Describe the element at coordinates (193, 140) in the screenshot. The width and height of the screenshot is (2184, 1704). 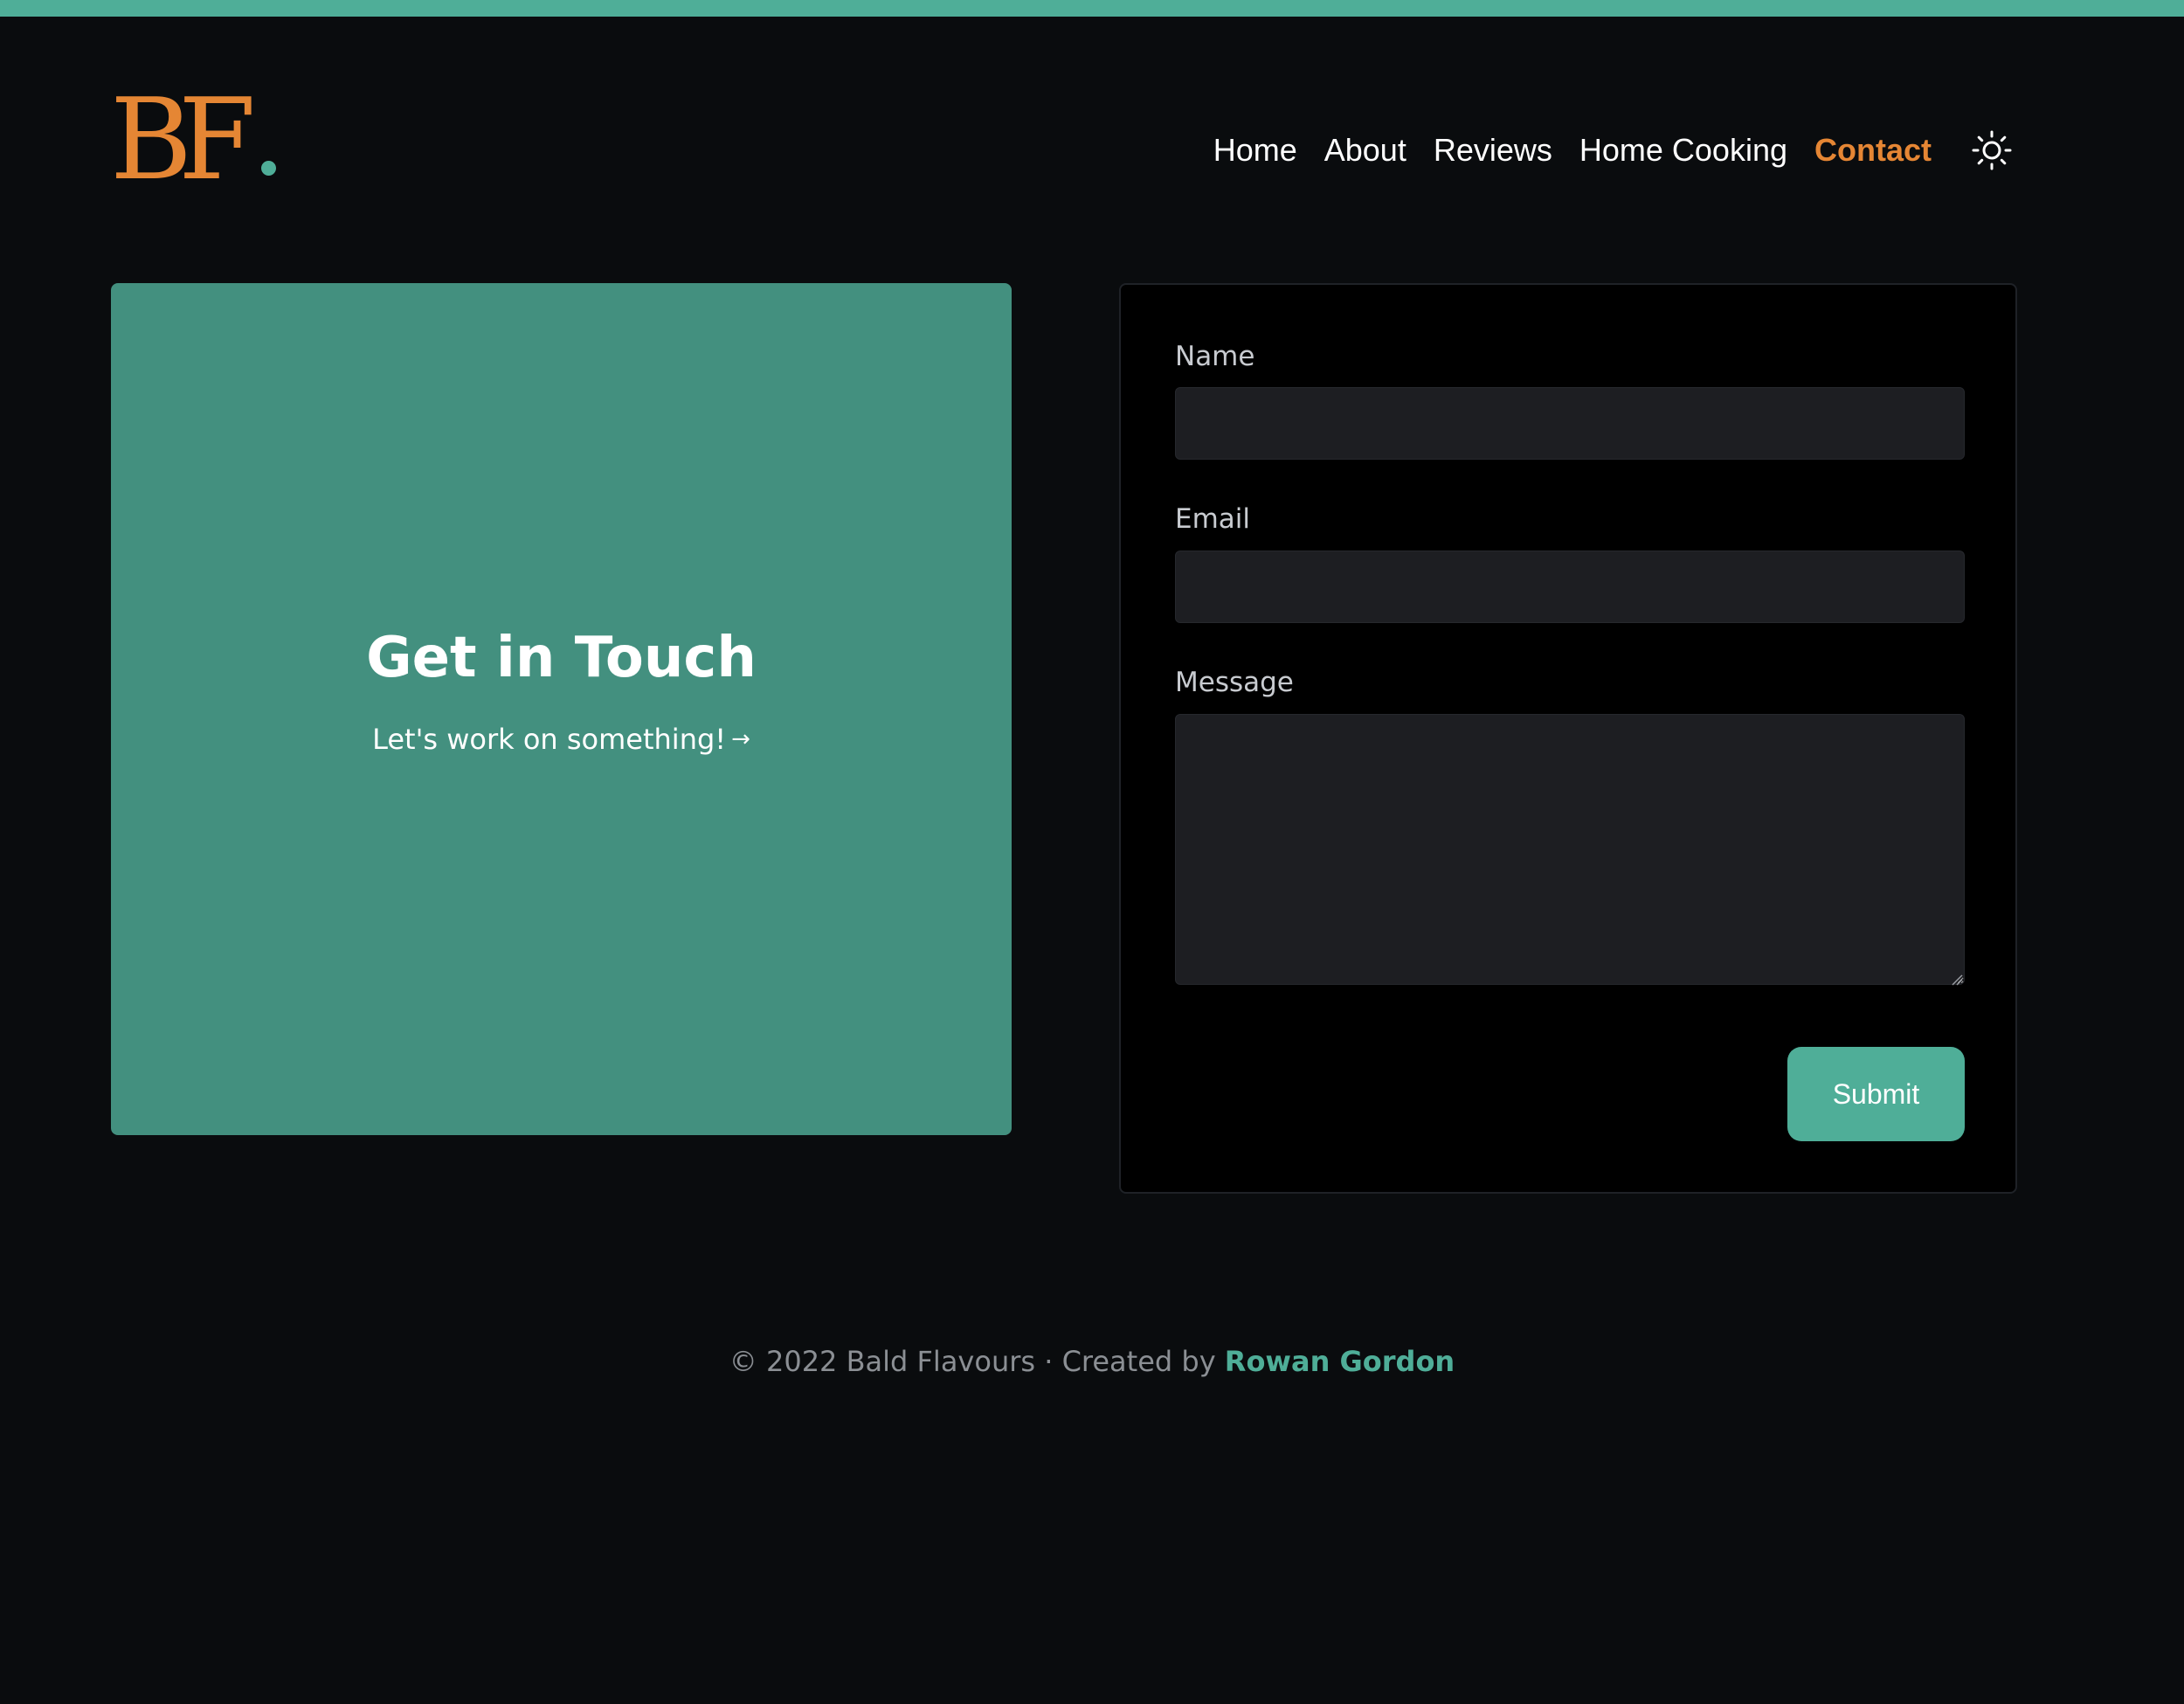
I see `site-logo: BF` at that location.